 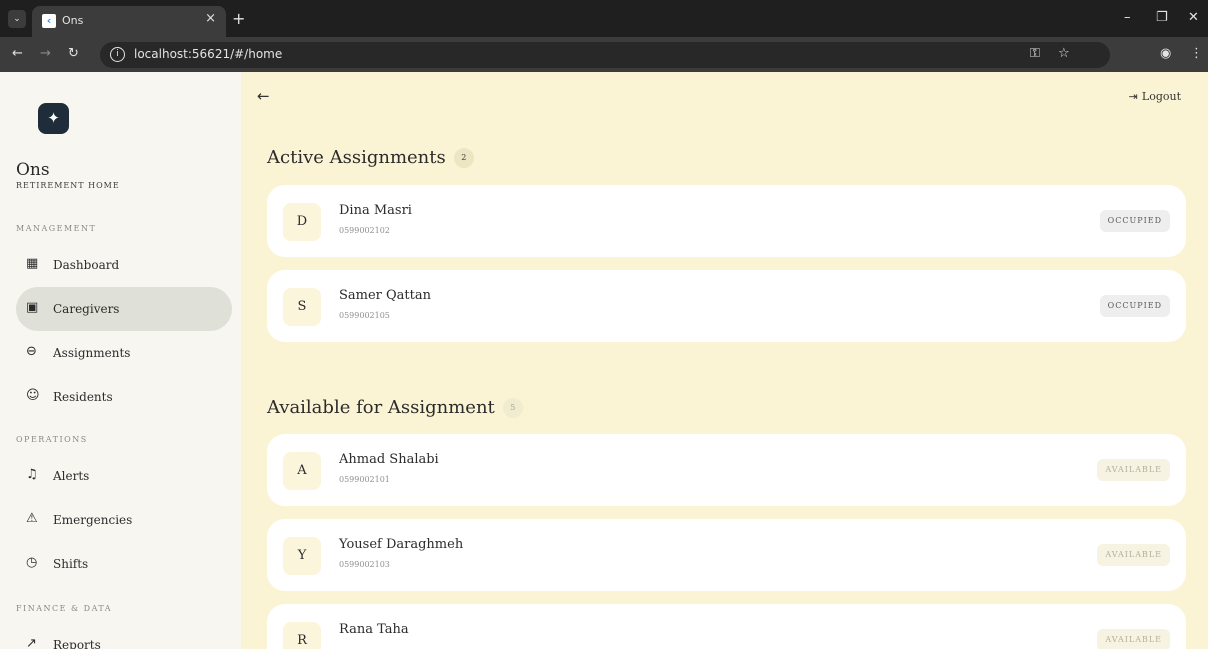 I want to click on tab-close-icon: ×, so click(x=210, y=18).